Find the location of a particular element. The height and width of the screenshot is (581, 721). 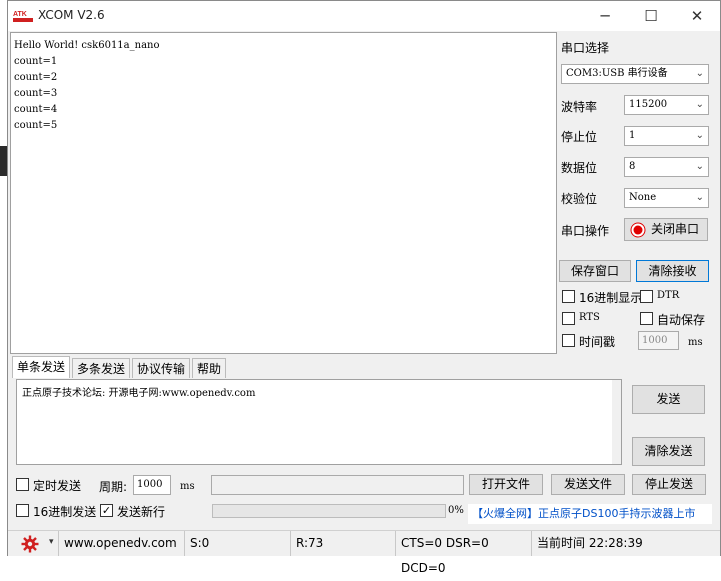

clear-send-button: 清除发送 is located at coordinates (668, 451).